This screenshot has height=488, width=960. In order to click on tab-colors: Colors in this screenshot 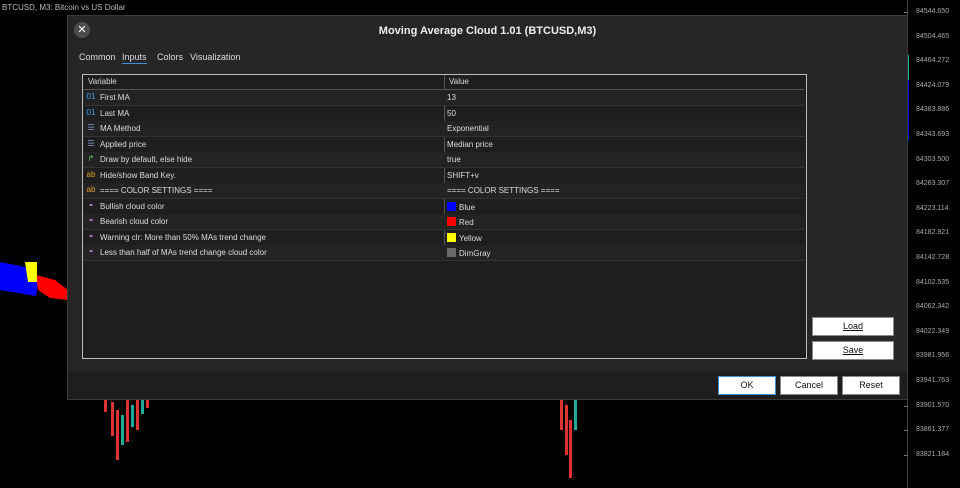, I will do `click(170, 57)`.